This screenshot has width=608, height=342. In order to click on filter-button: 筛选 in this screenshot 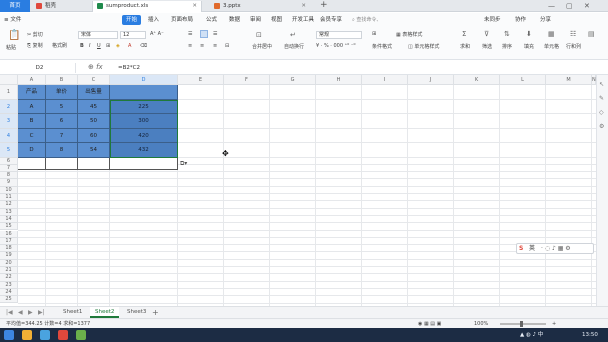, I will do `click(487, 47)`.